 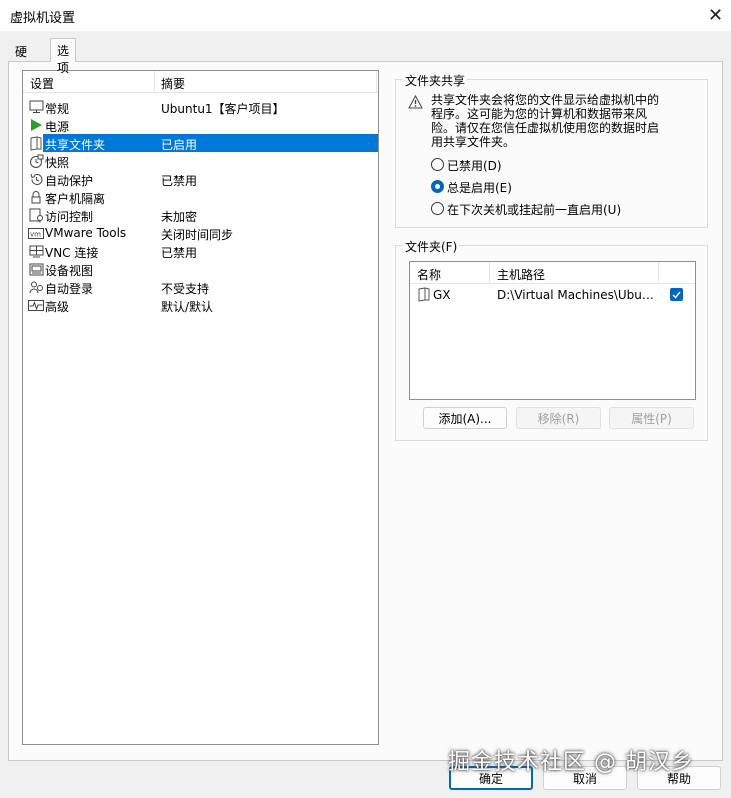 What do you see at coordinates (57, 109) in the screenshot?
I see `setting-name: 常规` at bounding box center [57, 109].